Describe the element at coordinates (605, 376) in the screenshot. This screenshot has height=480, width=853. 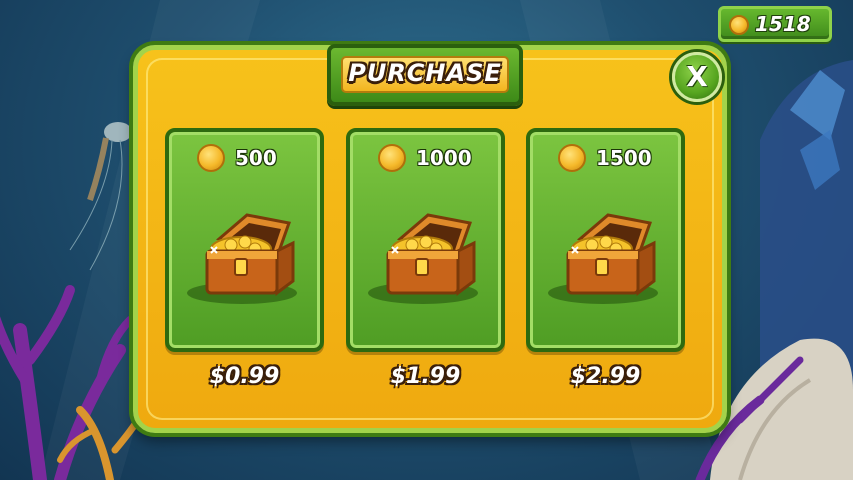
I see `offer-price-2: $2.99` at that location.